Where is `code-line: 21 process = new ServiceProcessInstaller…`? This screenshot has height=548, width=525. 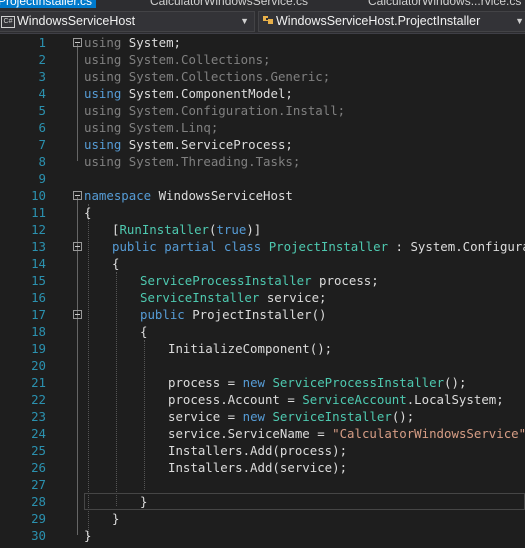 code-line: 21 process = new ServiceProcessInstaller… is located at coordinates (262, 382).